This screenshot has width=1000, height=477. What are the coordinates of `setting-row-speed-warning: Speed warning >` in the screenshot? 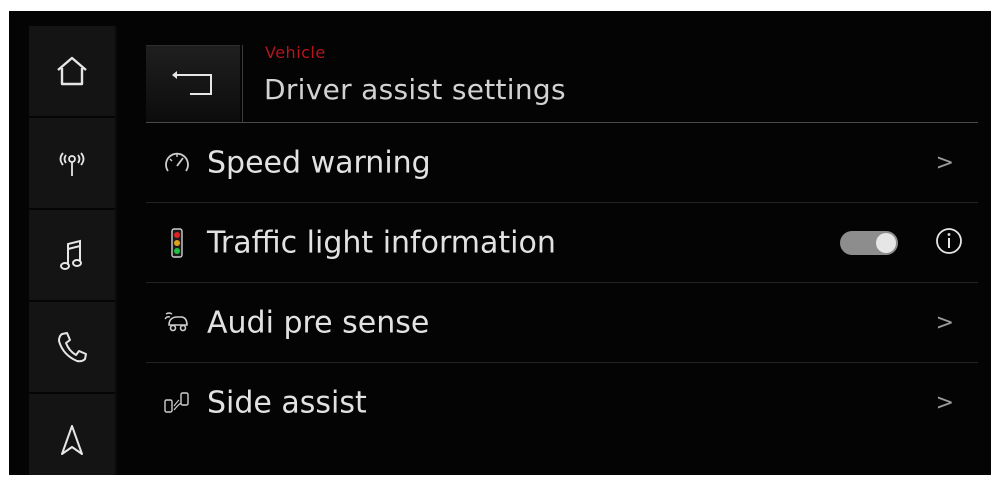 It's located at (562, 163).